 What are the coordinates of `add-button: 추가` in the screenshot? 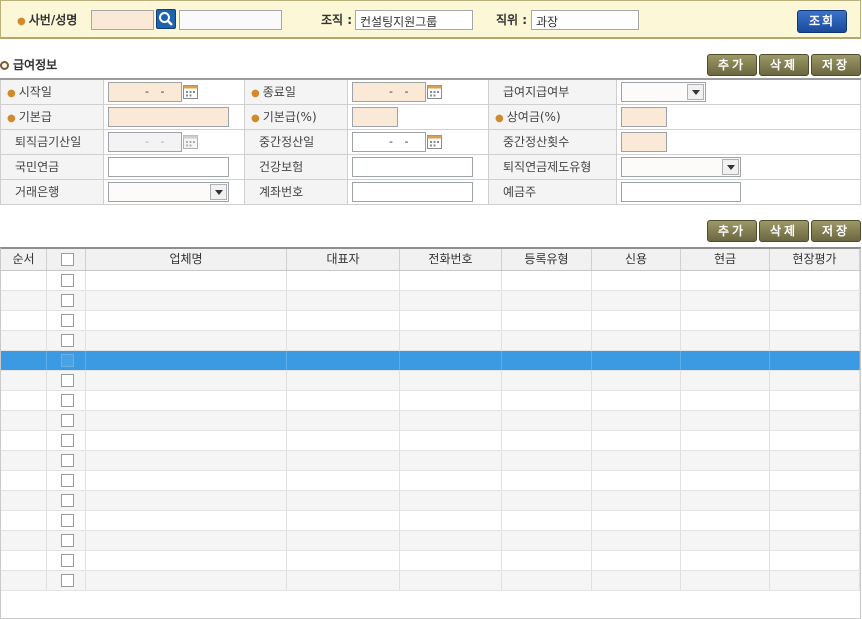 It's located at (732, 65).